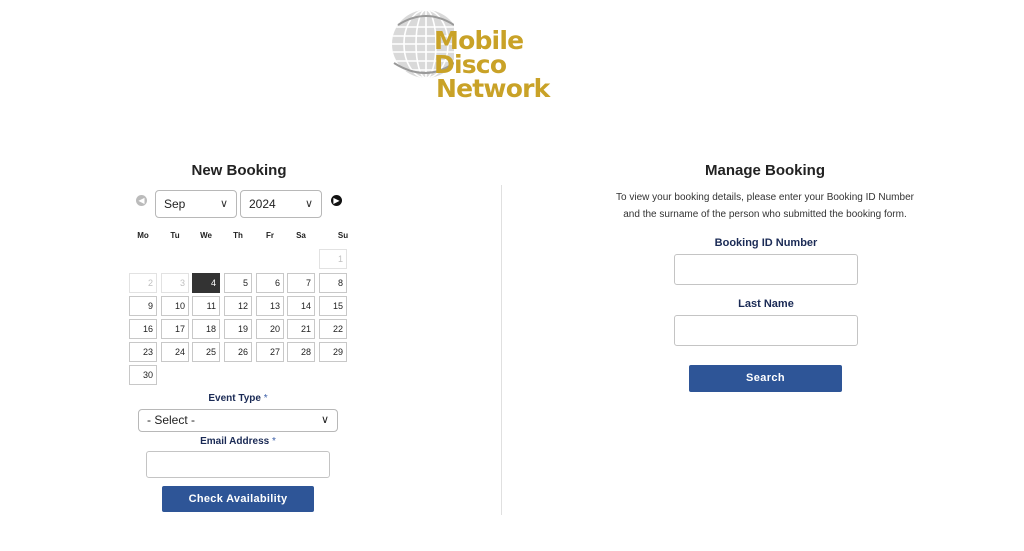  I want to click on email-label-text: Email Address, so click(235, 441).